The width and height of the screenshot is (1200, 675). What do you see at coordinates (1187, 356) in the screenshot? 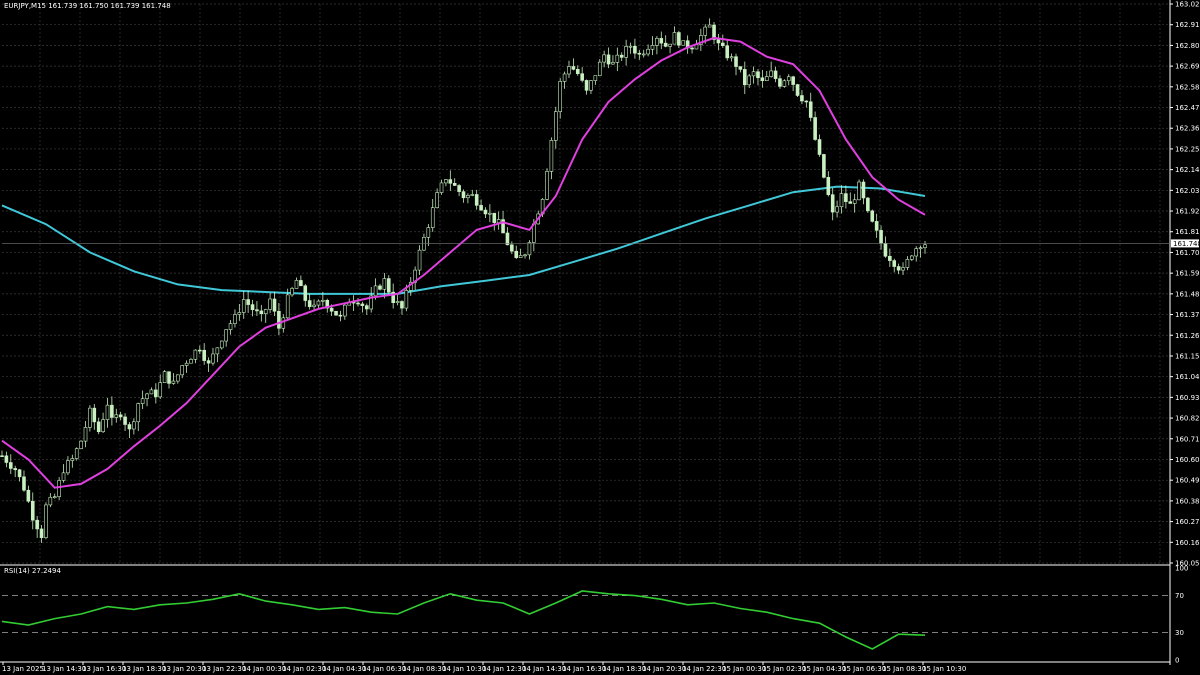
I see `price-tick-label: 161.150` at bounding box center [1187, 356].